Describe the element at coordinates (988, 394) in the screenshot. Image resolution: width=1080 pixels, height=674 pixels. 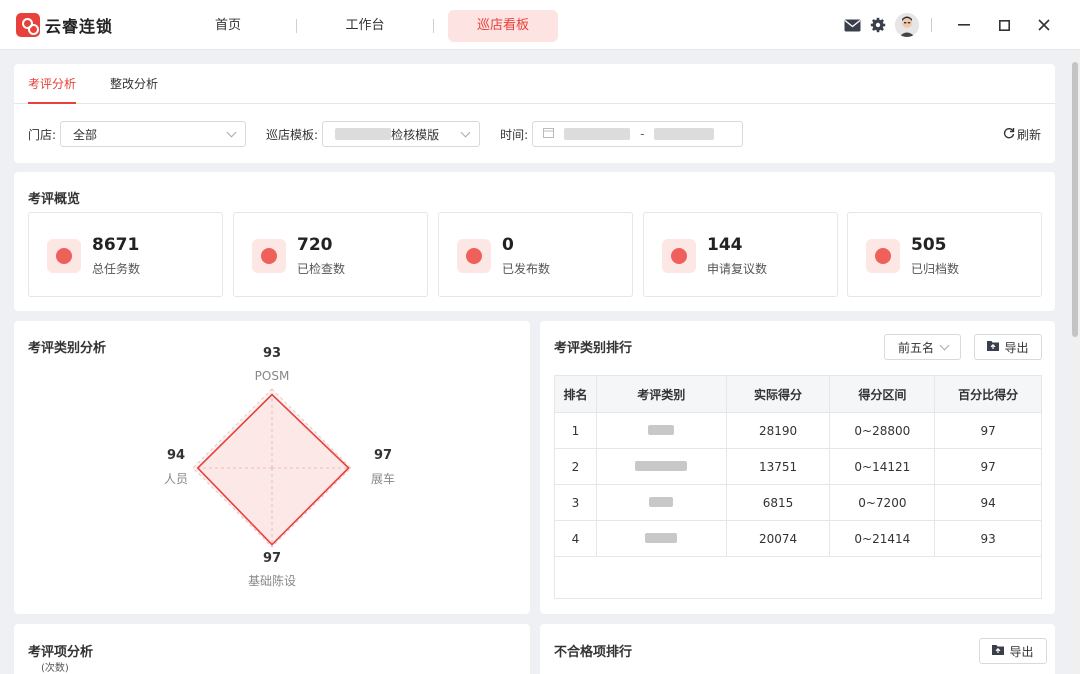
I see `col-header-percent: 百分比得分` at that location.